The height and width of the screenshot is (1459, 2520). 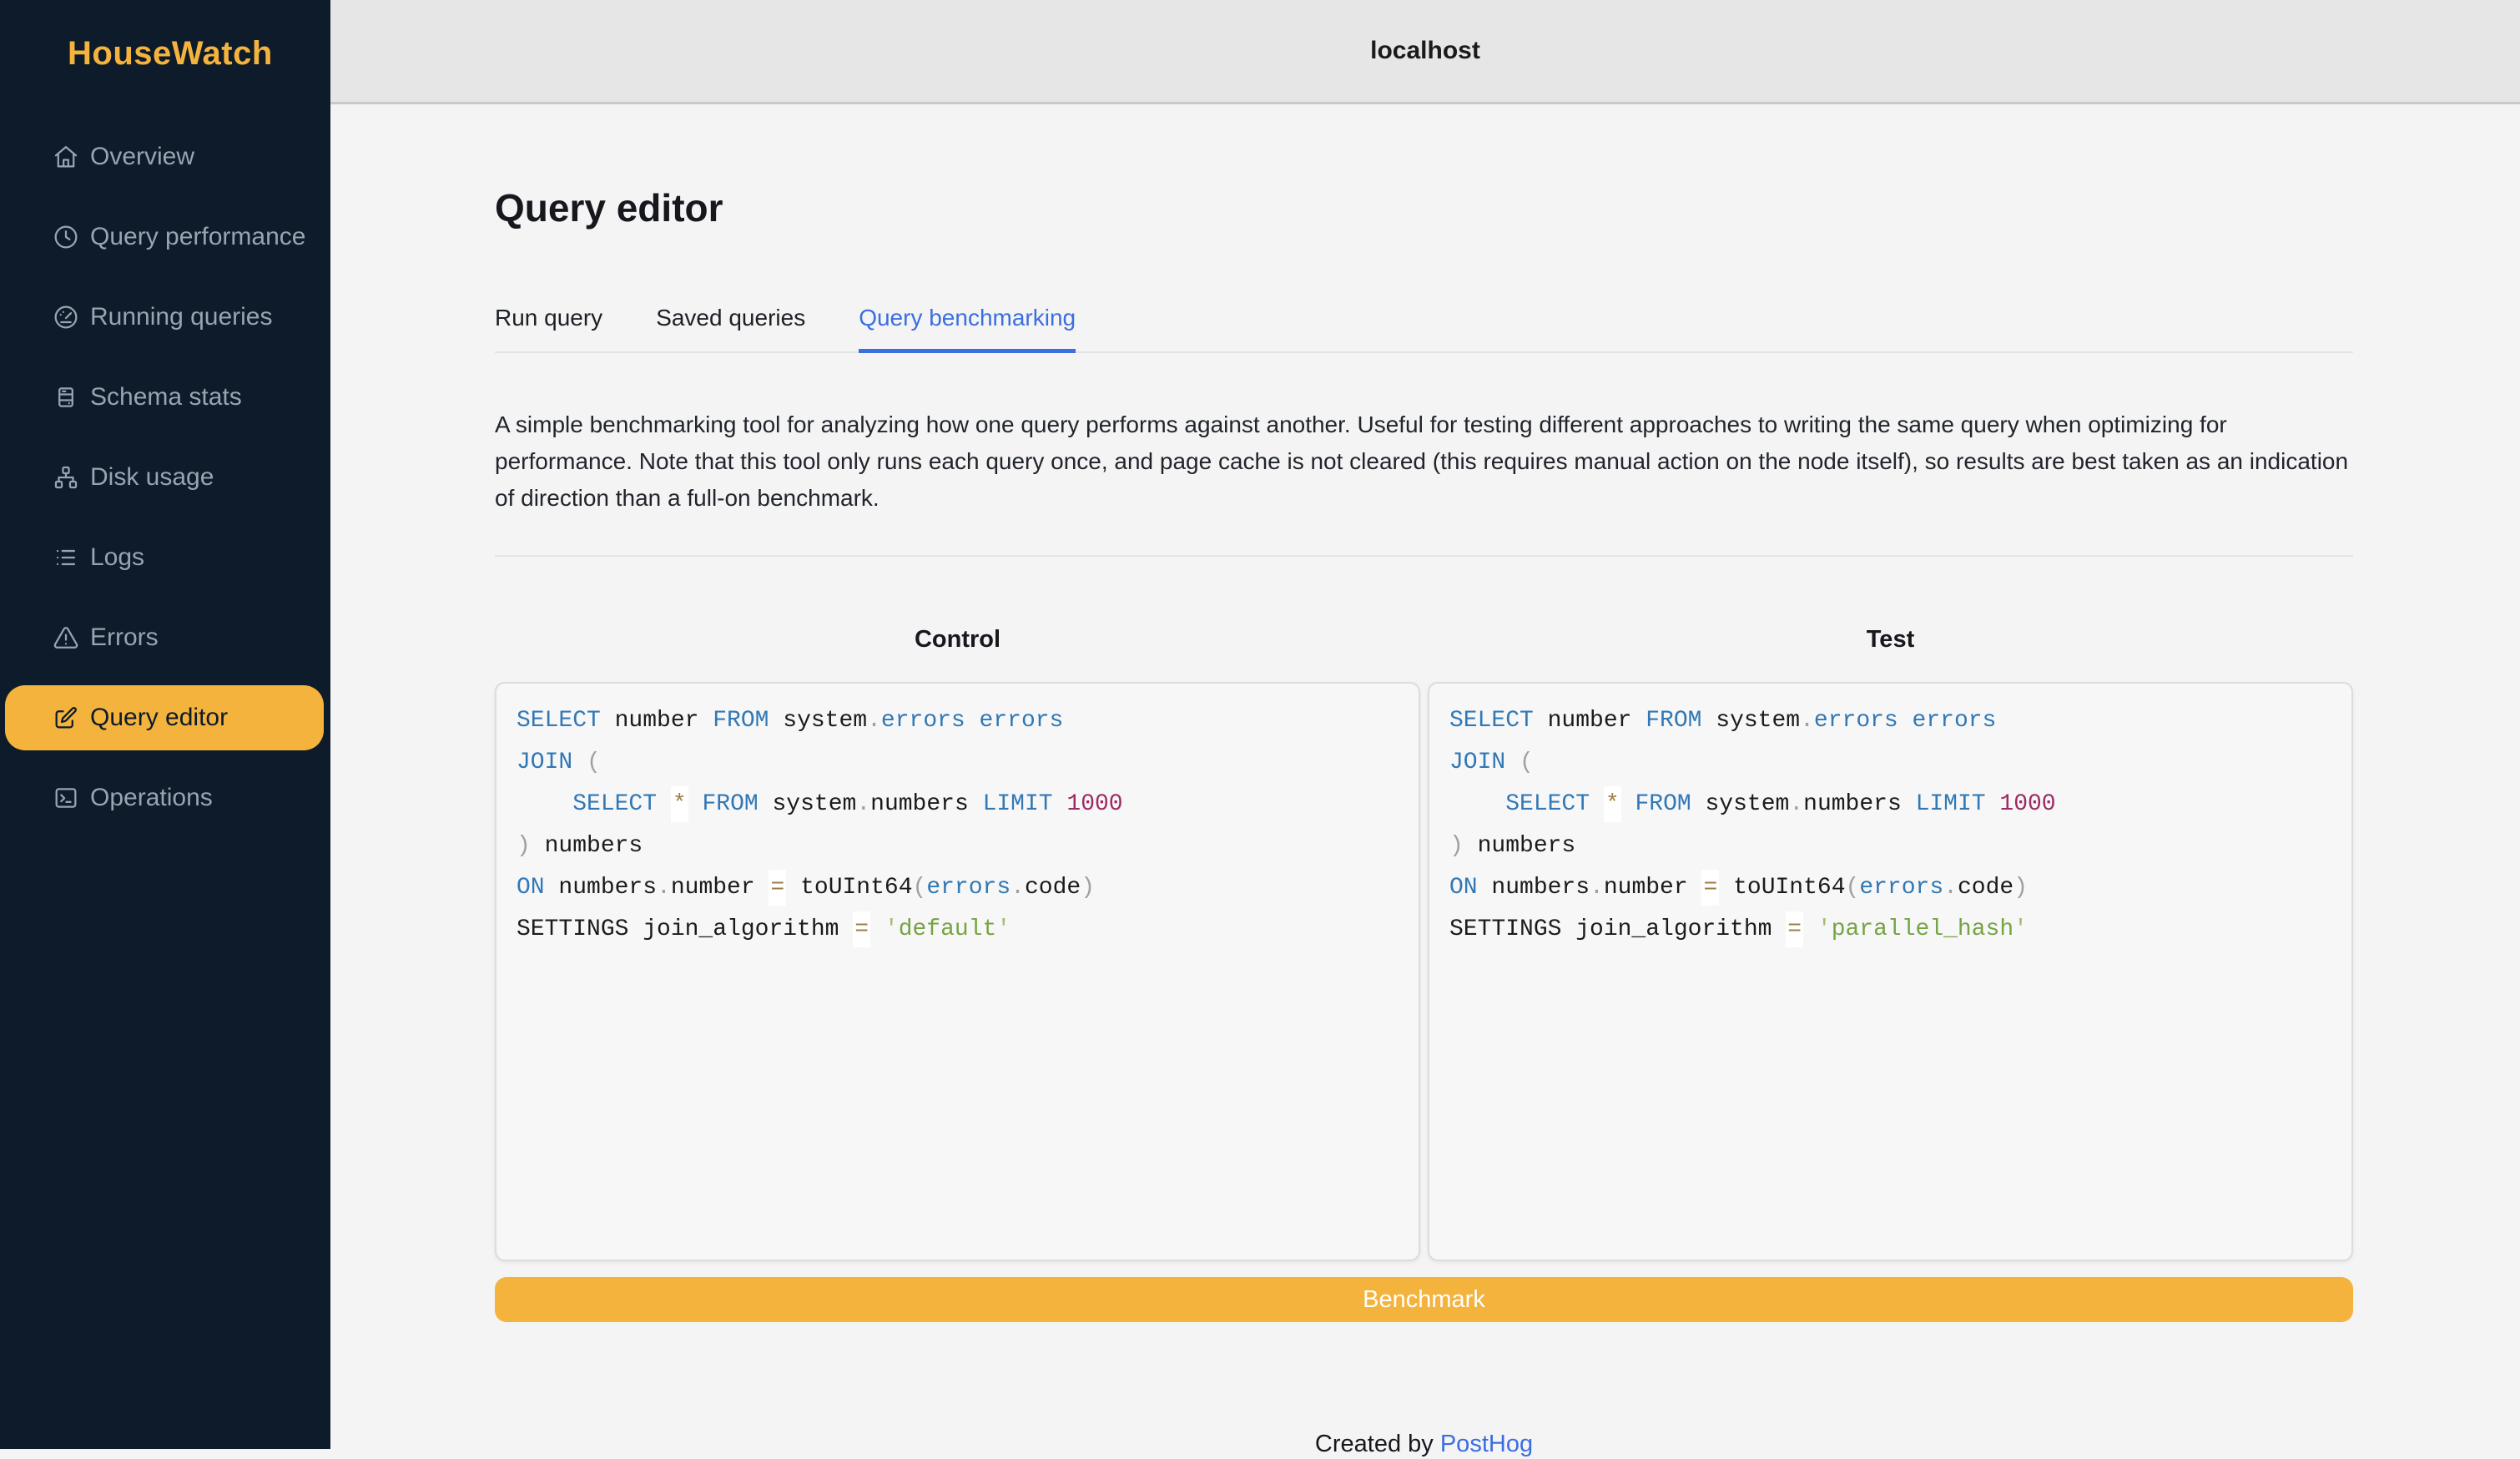 I want to click on sidebar-item-query-editor: Query editor, so click(x=164, y=717).